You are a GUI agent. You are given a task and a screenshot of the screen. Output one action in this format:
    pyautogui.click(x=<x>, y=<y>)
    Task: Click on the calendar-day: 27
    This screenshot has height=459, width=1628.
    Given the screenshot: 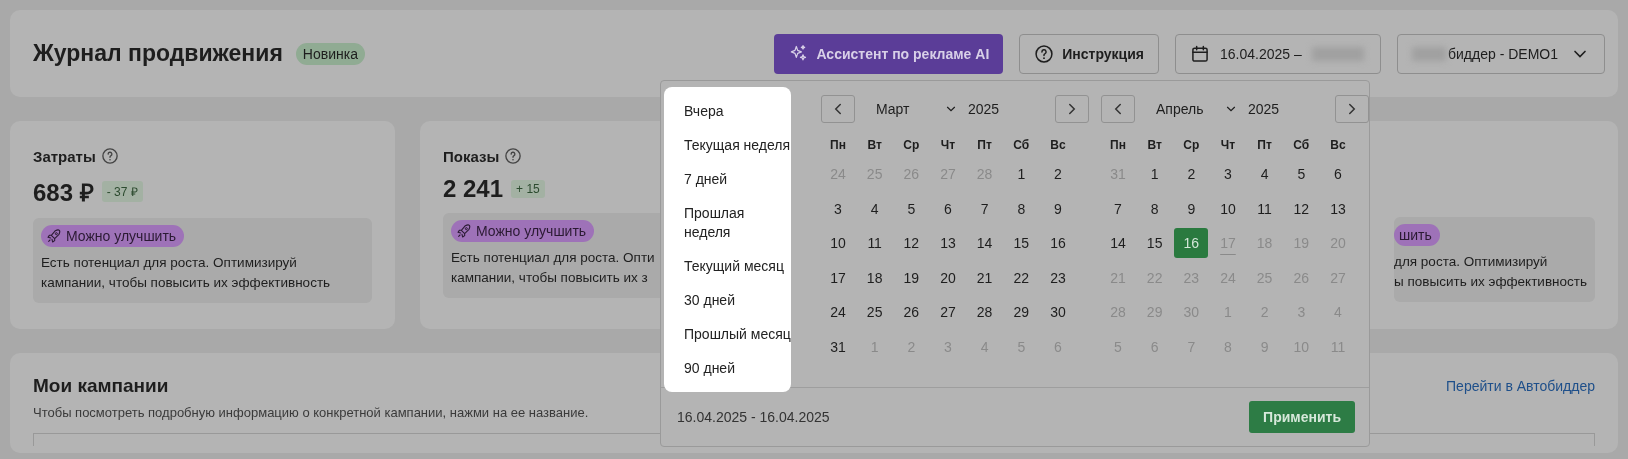 What is the action you would take?
    pyautogui.click(x=947, y=312)
    